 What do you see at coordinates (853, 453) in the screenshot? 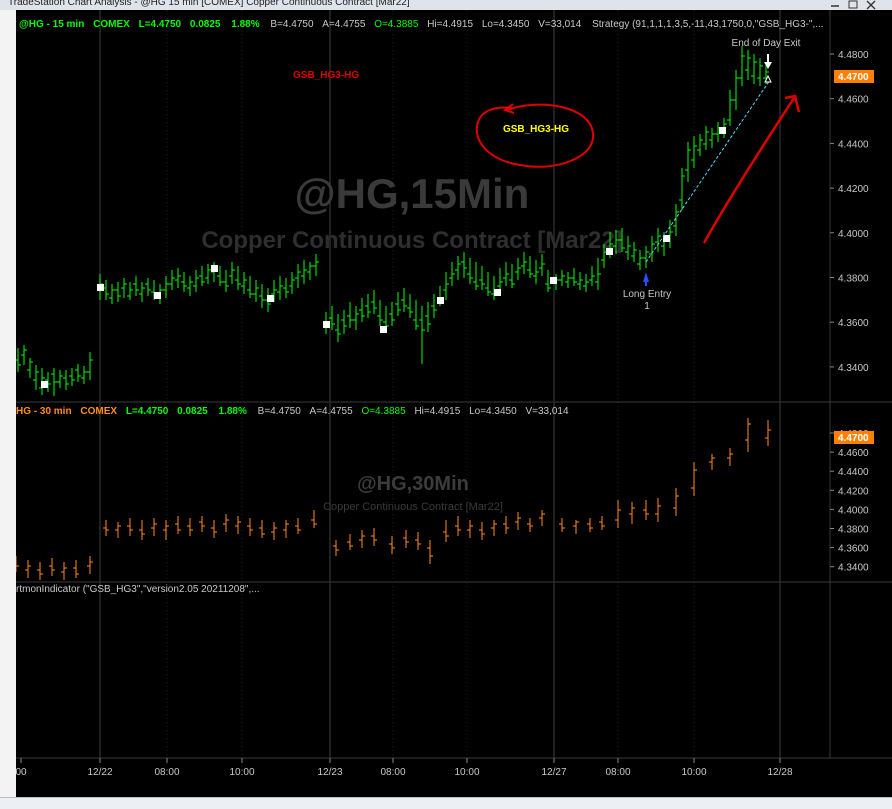
I see `price-axis-30-label: 4.4600` at bounding box center [853, 453].